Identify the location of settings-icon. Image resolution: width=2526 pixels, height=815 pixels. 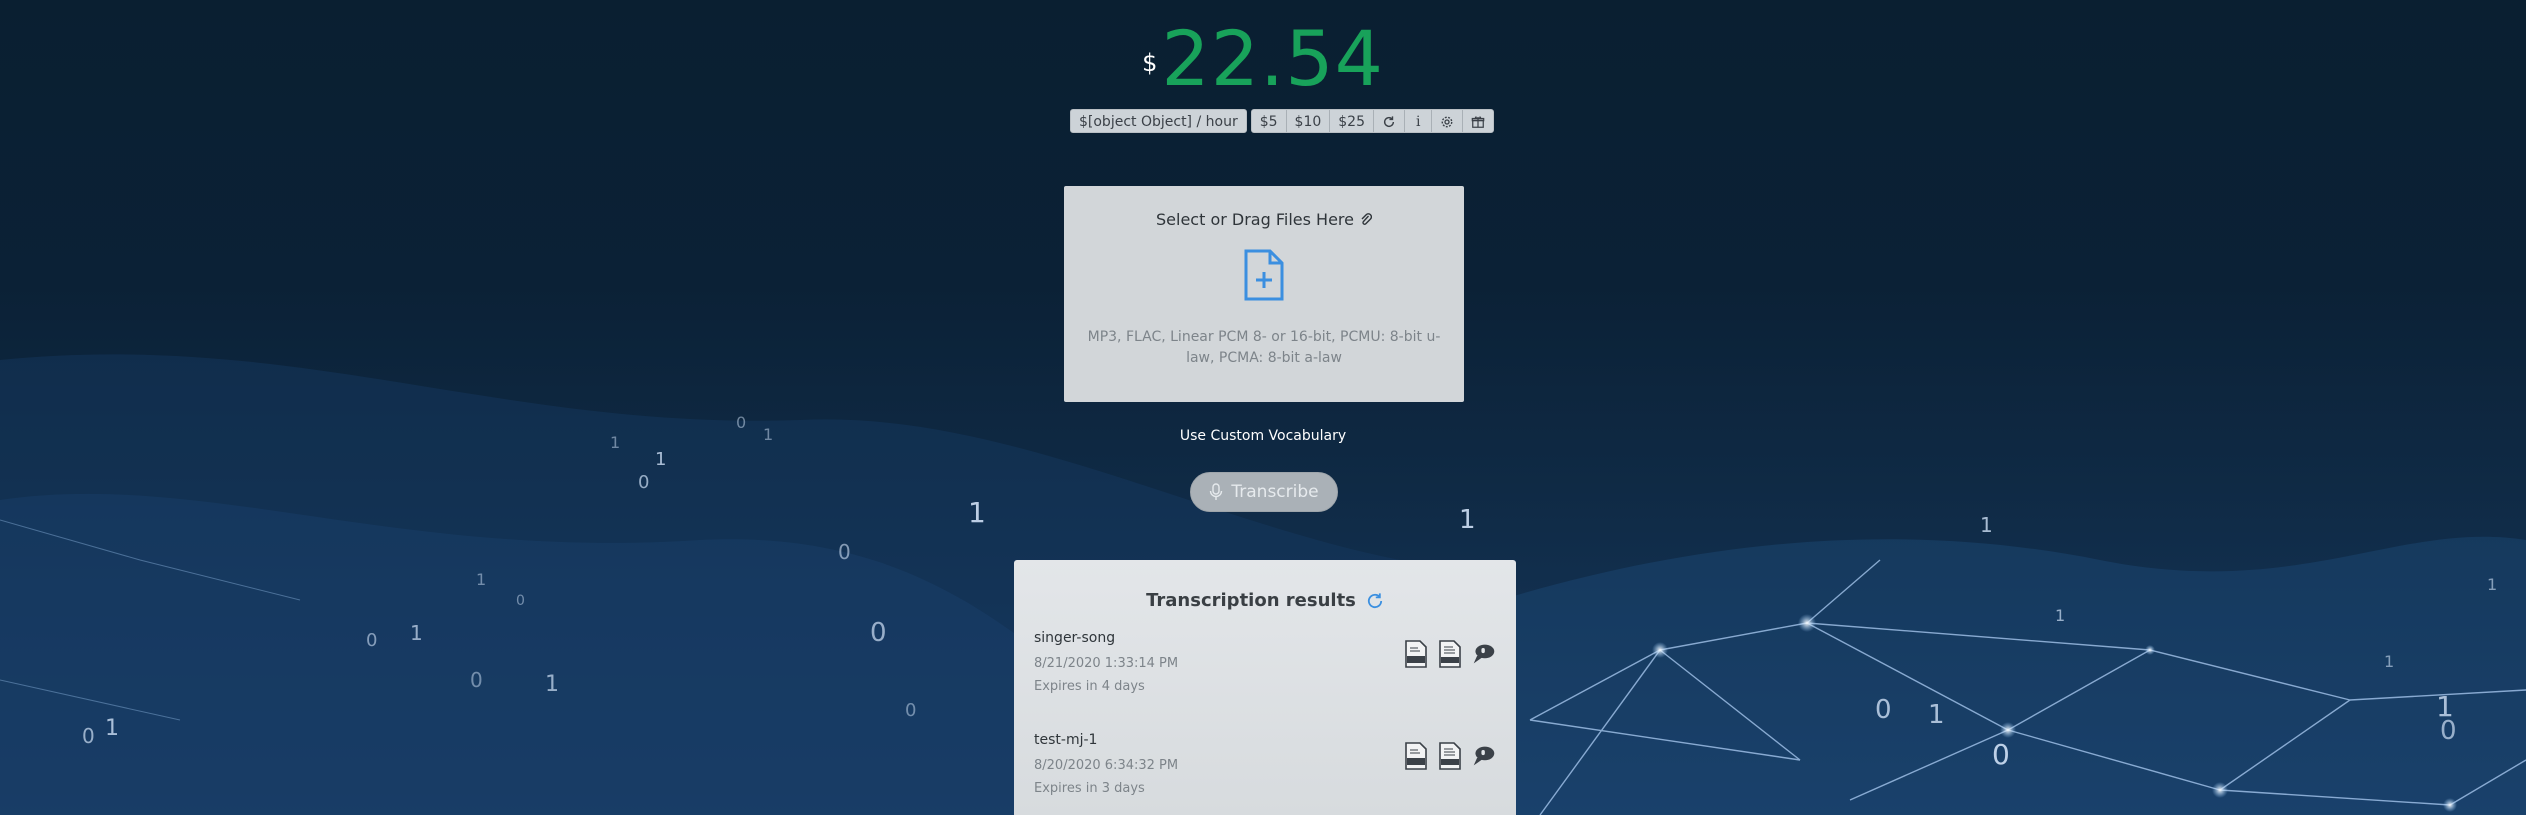
(1447, 122).